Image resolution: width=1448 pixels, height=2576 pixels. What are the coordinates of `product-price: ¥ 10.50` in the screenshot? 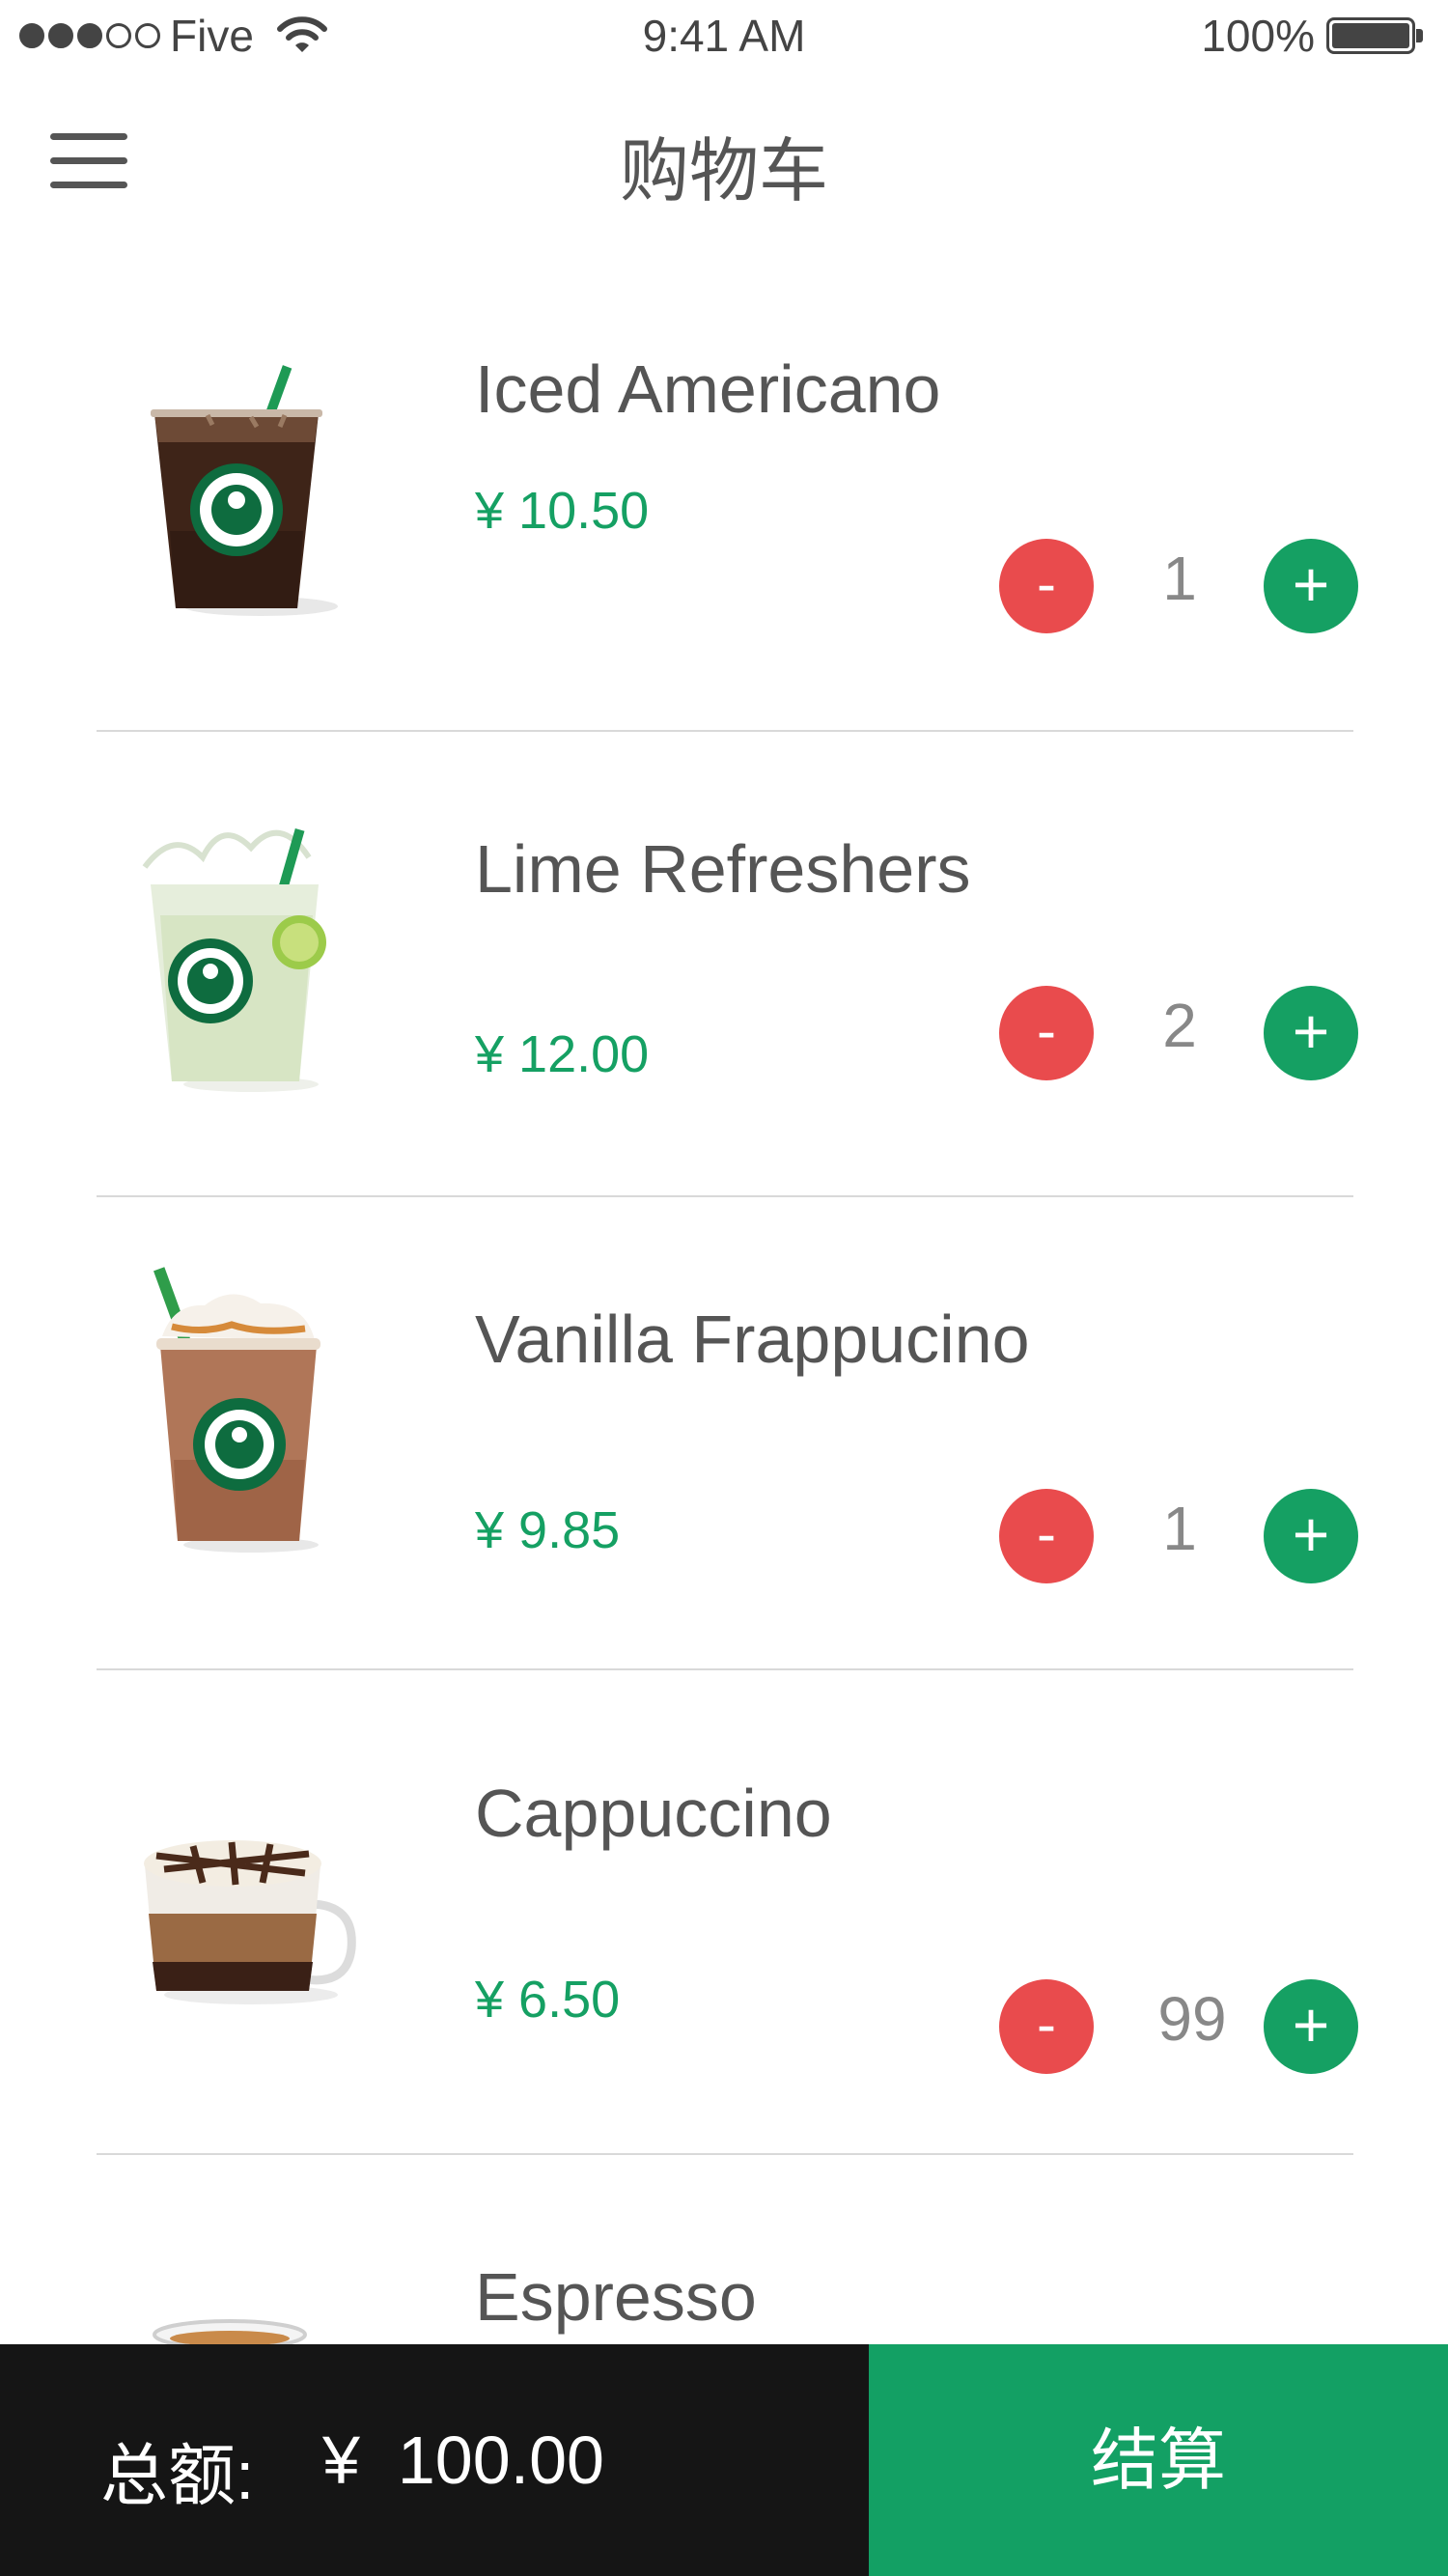 It's located at (563, 511).